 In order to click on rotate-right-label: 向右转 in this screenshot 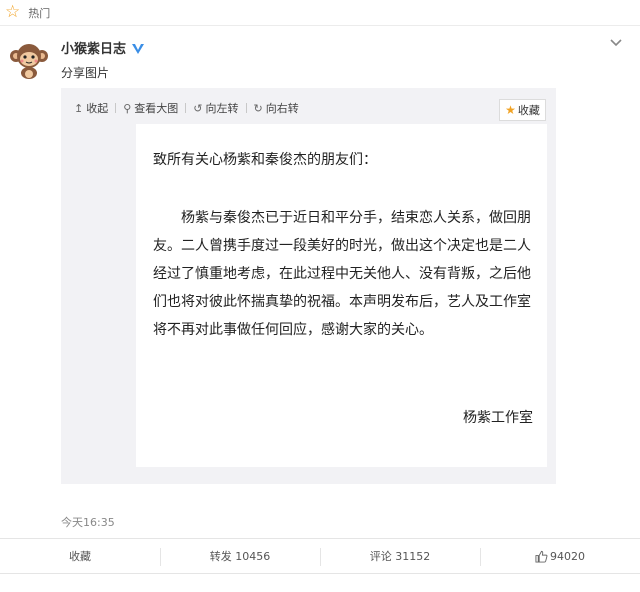, I will do `click(282, 108)`.